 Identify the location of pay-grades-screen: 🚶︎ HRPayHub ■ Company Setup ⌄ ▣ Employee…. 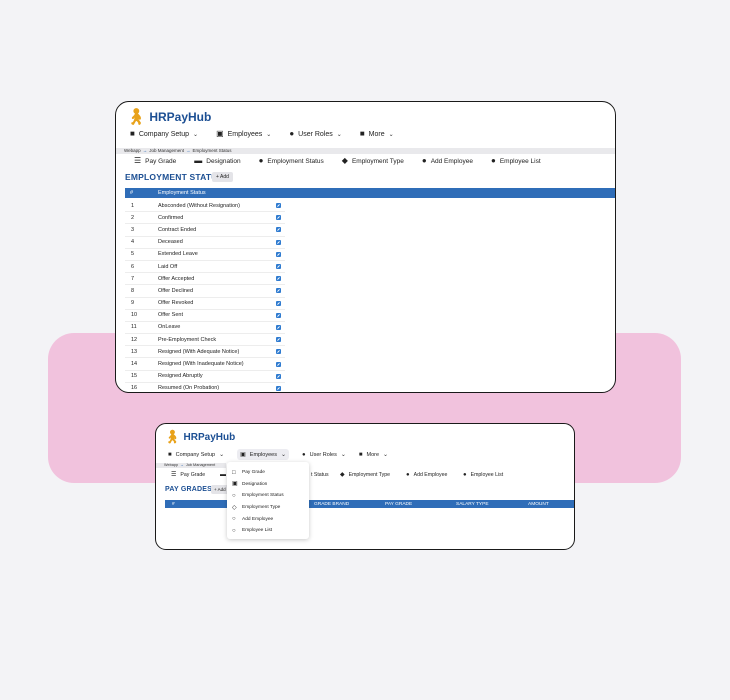
(365, 486).